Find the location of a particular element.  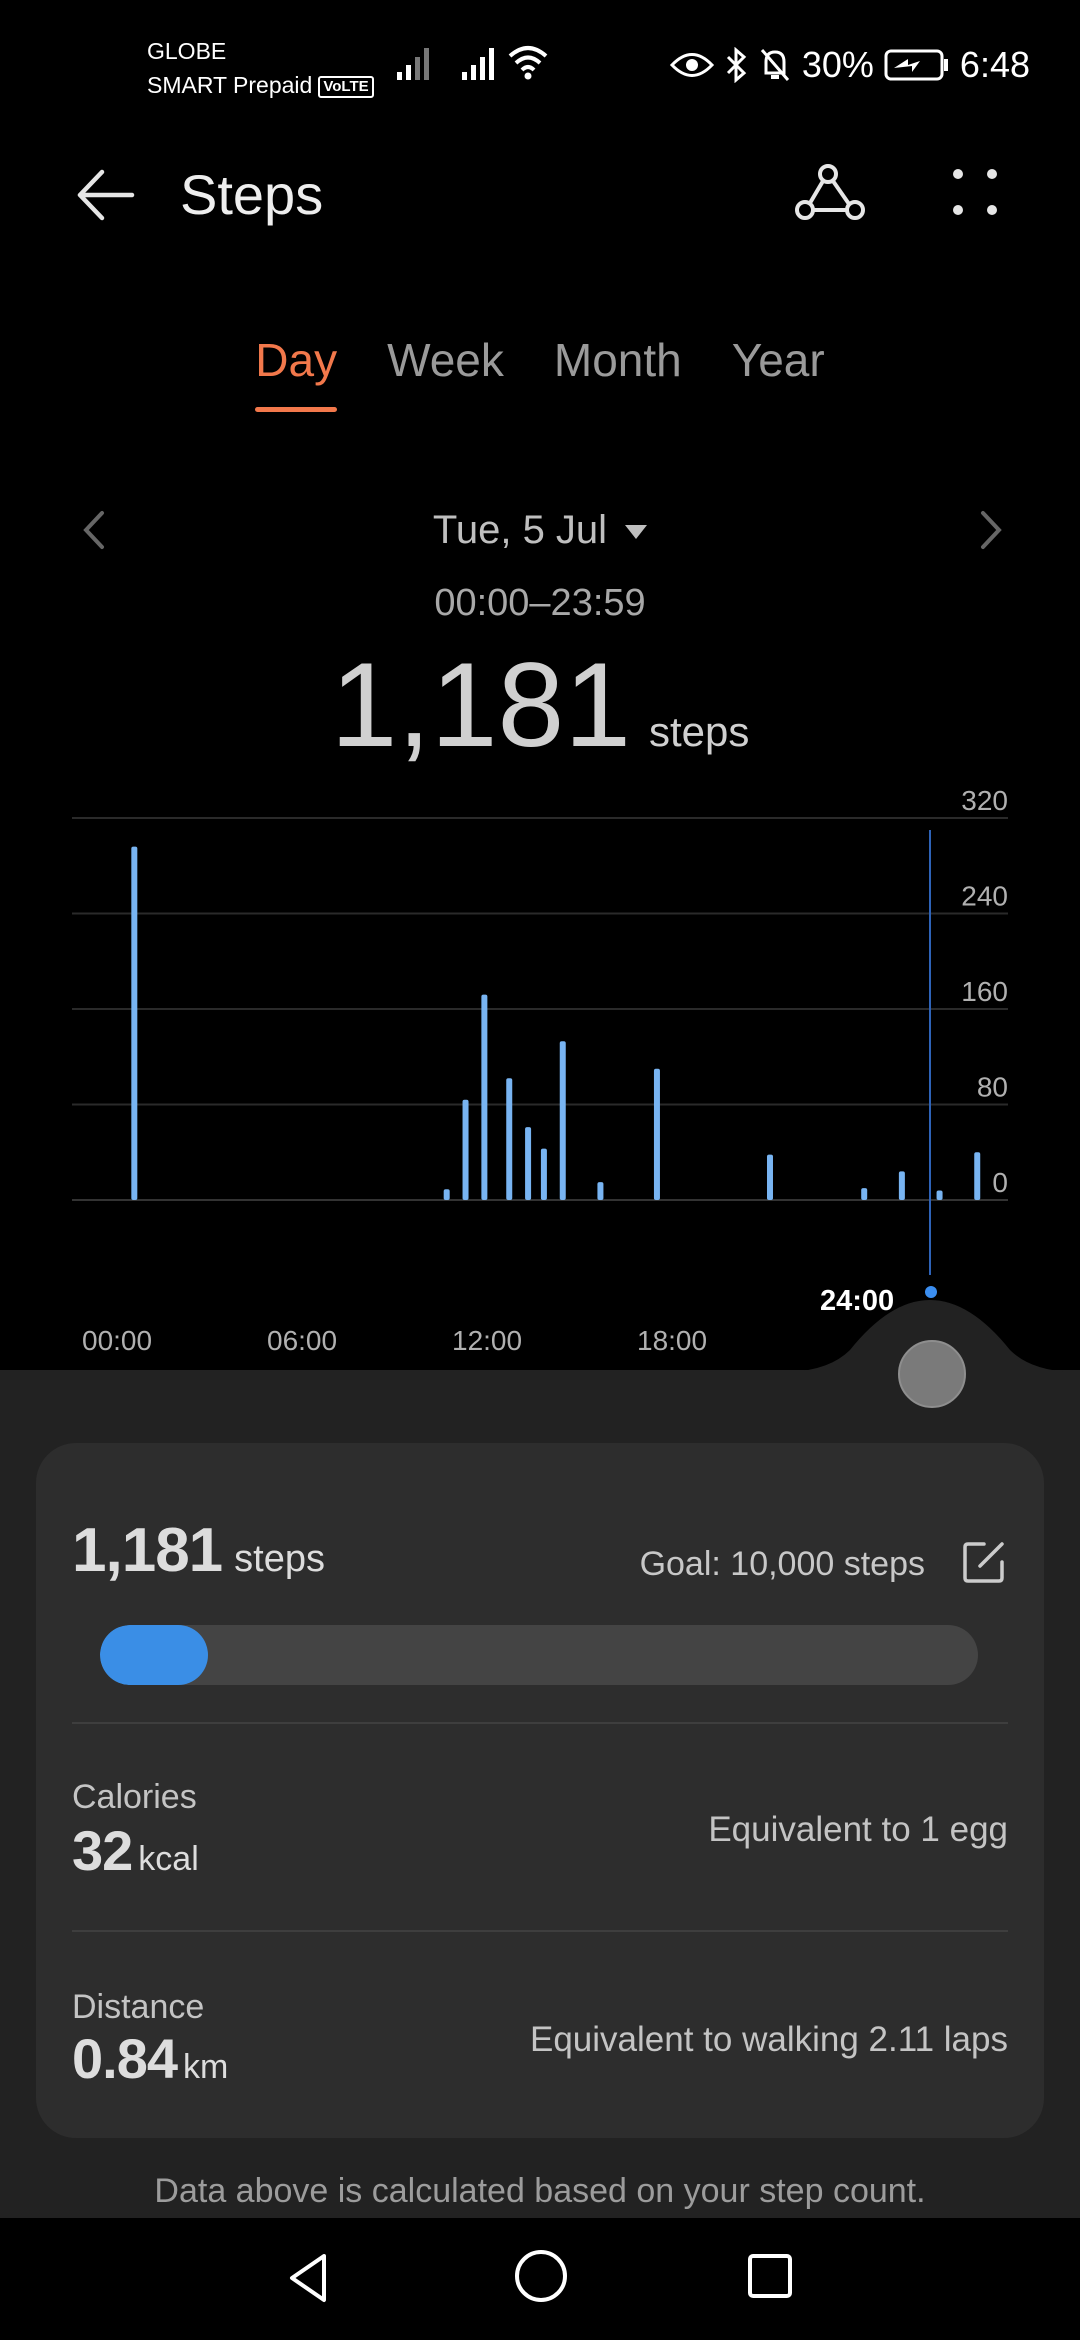

calories-equivalent: Equivalent to 1 egg is located at coordinates (858, 1829).